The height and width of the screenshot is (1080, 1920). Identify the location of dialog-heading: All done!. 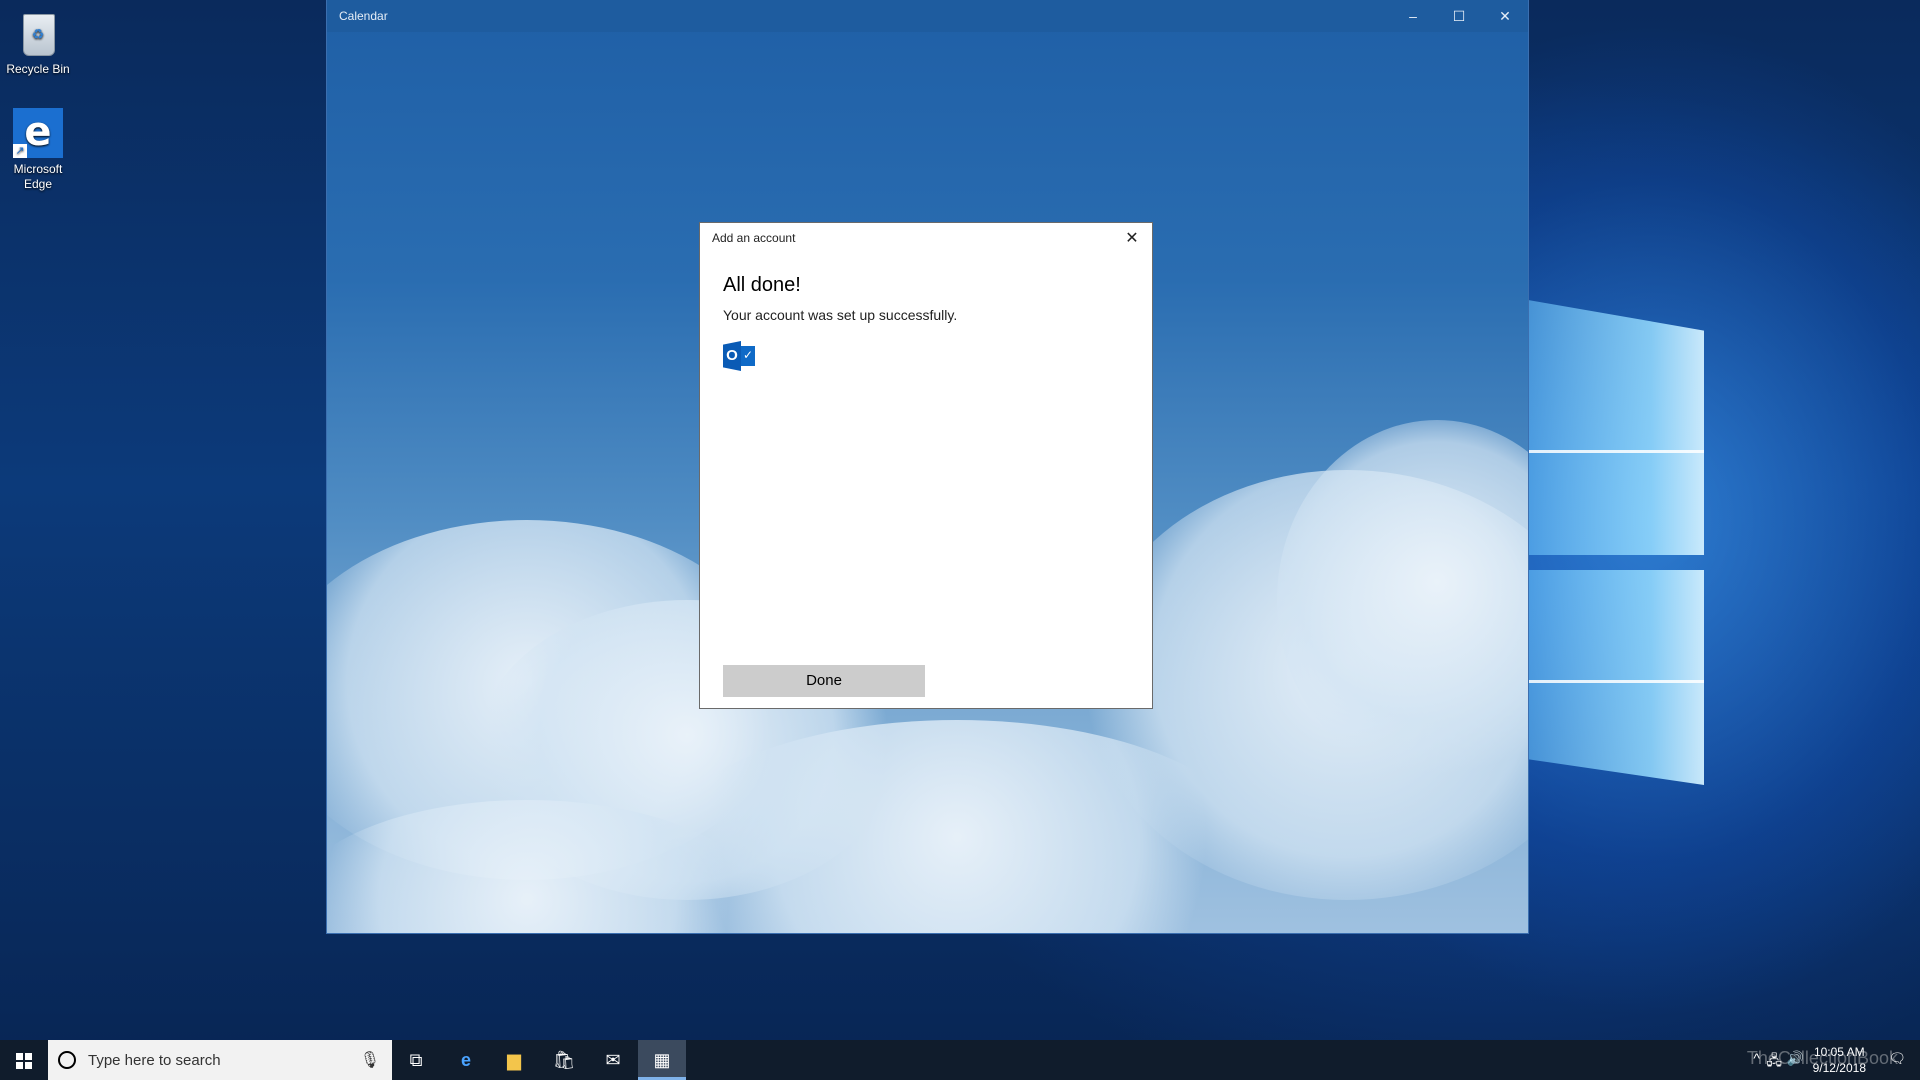
(762, 285).